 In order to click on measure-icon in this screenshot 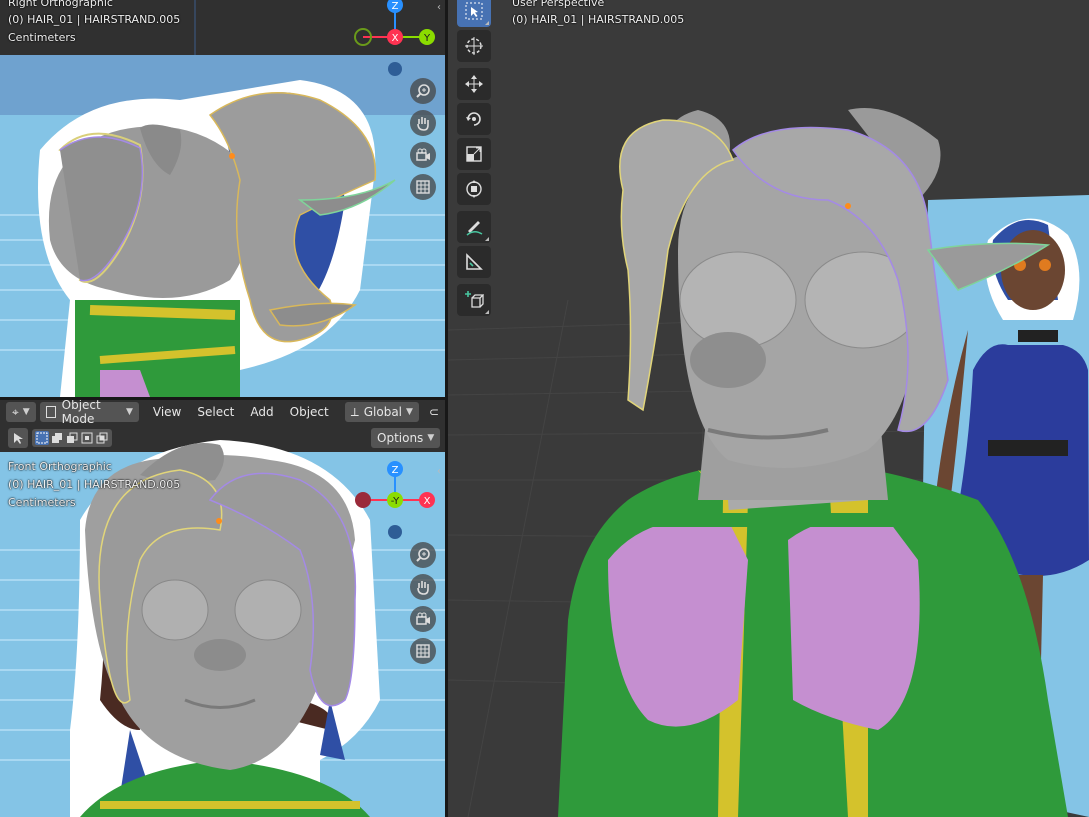, I will do `click(474, 262)`.